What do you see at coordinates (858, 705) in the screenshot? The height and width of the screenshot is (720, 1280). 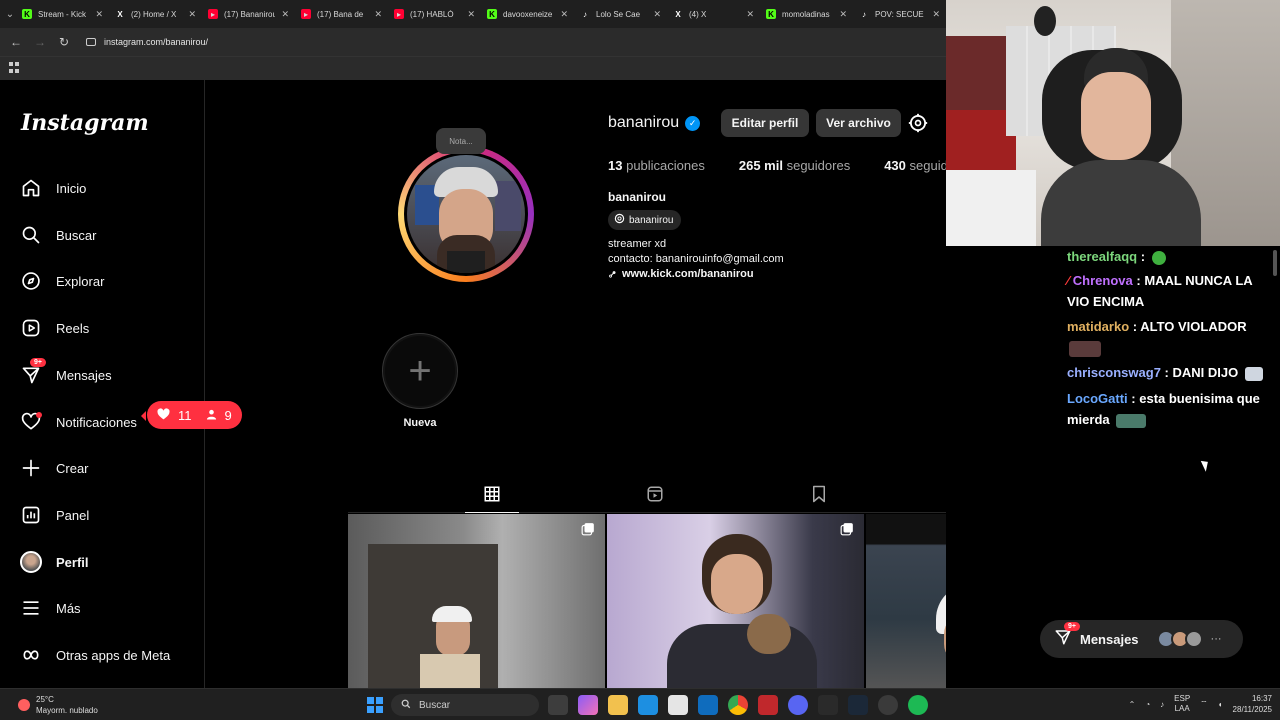 I see `steam-icon` at bounding box center [858, 705].